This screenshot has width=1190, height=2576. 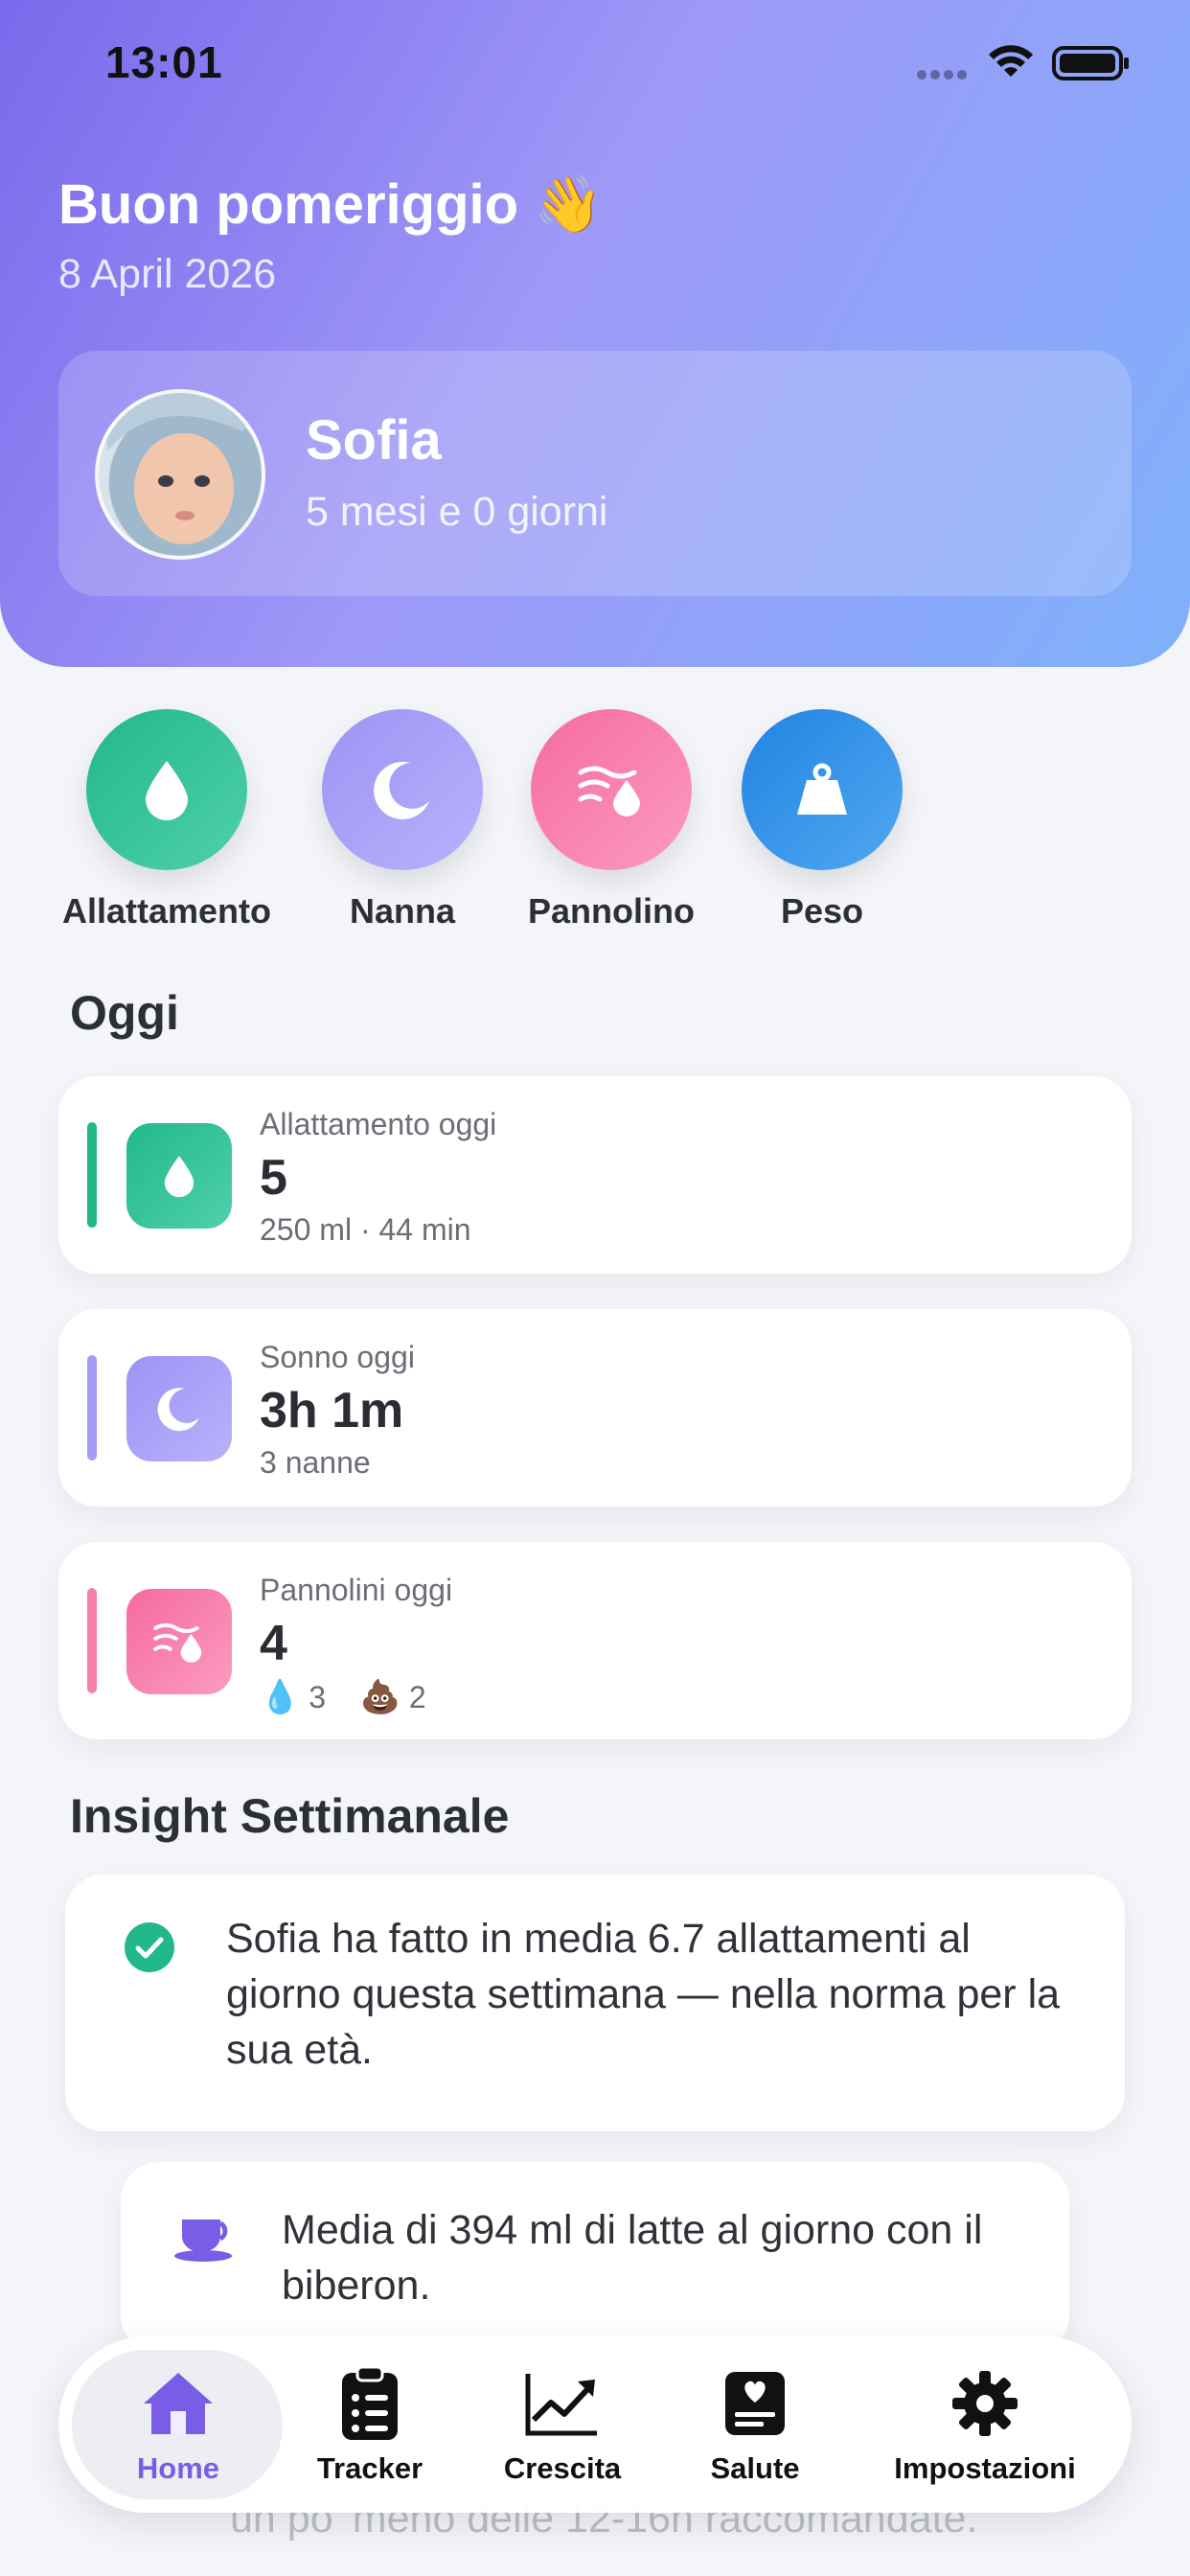 I want to click on card-subtitle: 3 nanne, so click(x=316, y=1462).